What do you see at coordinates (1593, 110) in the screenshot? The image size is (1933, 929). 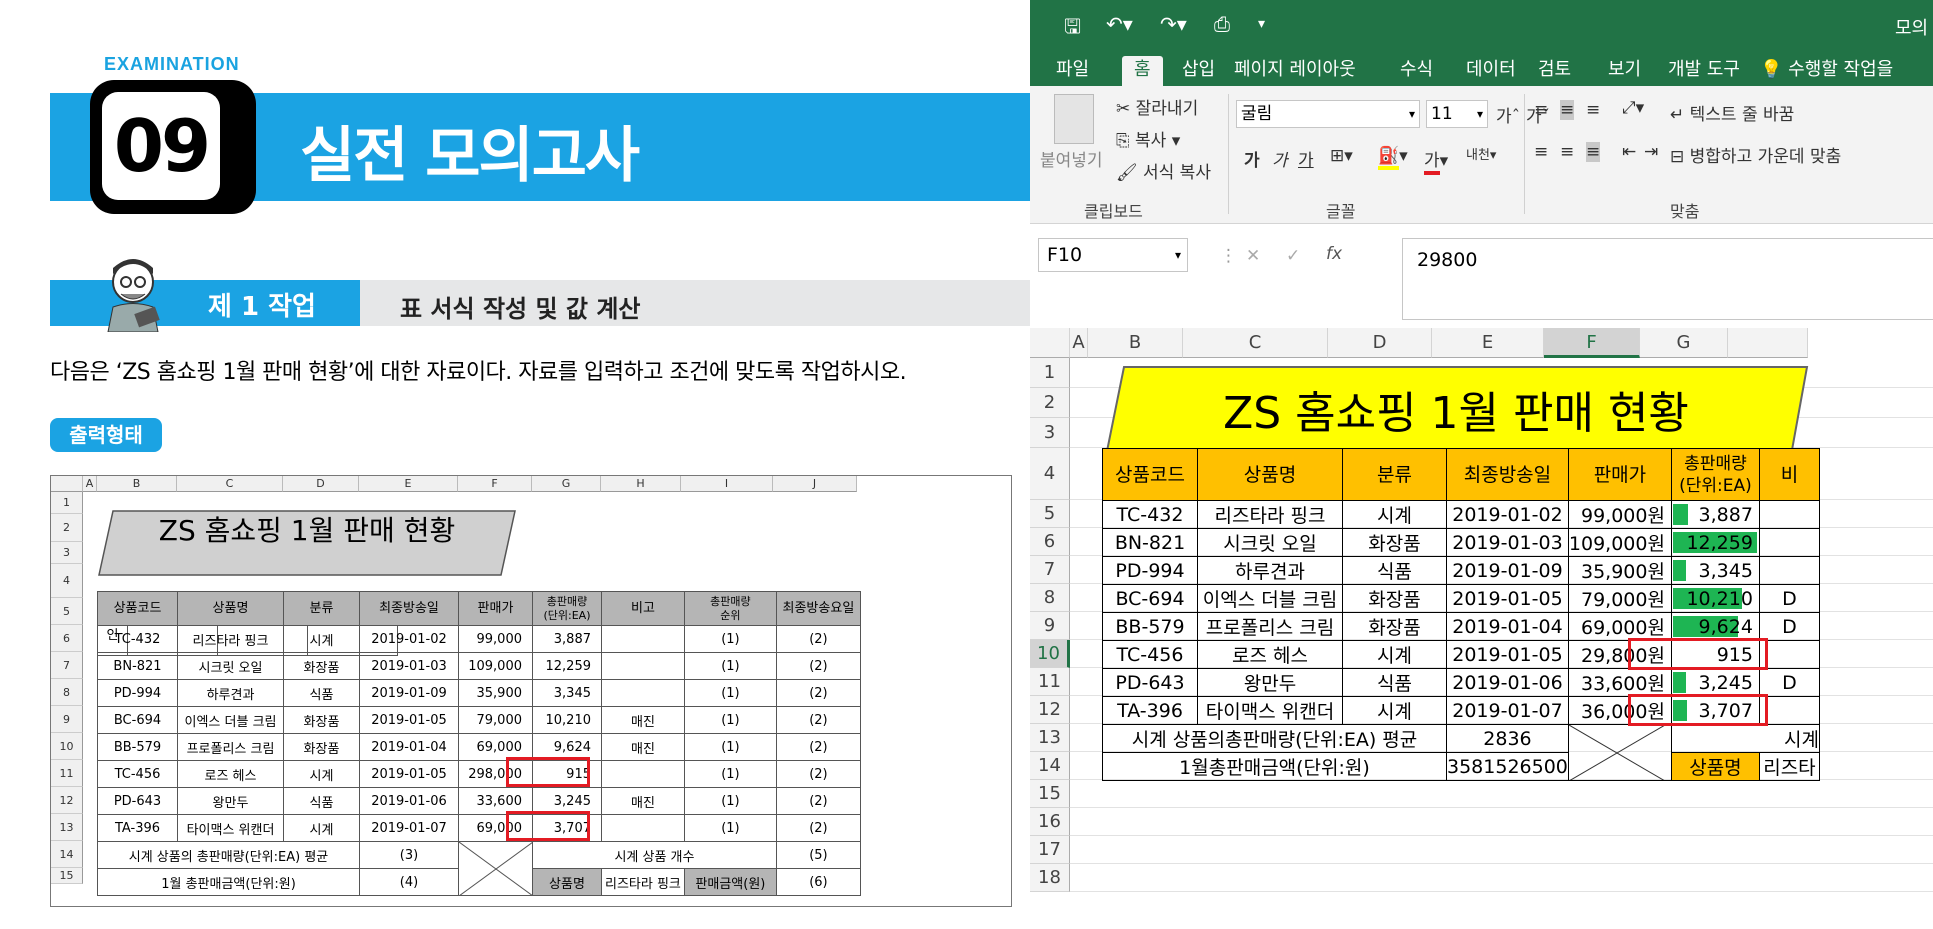 I see `align-bottom-icon: ≡` at bounding box center [1593, 110].